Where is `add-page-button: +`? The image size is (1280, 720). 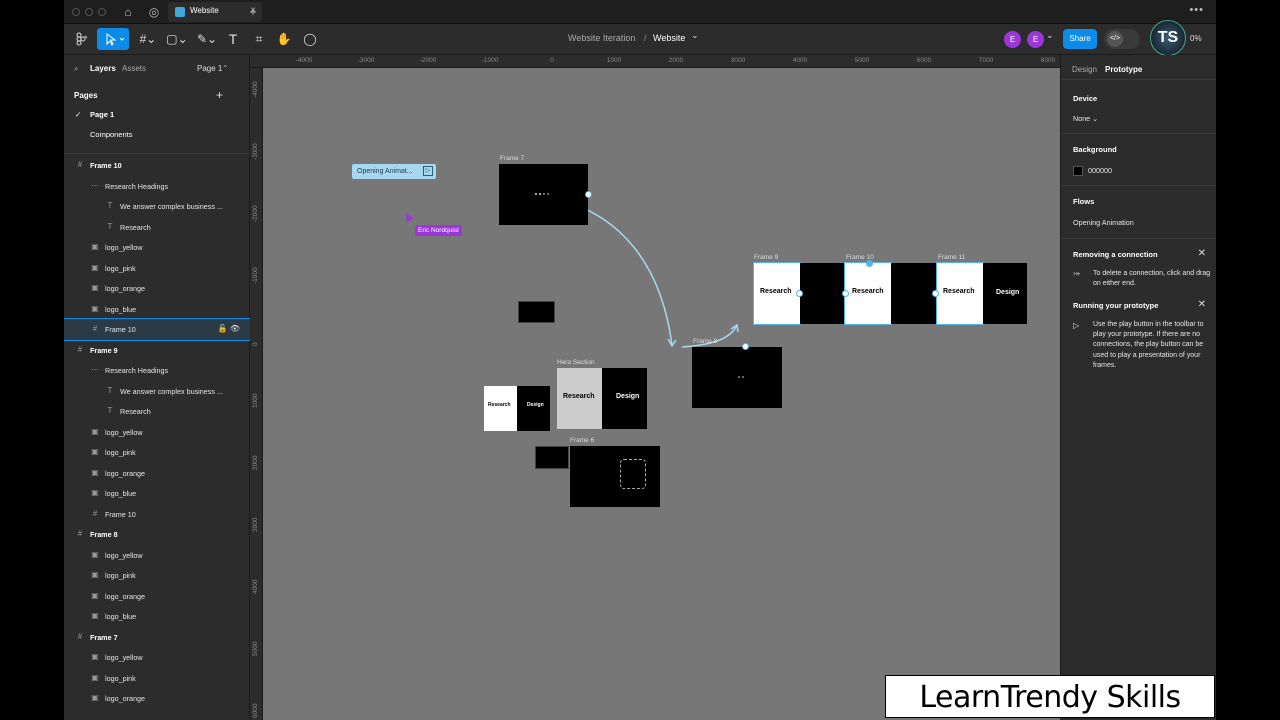 add-page-button: + is located at coordinates (219, 95).